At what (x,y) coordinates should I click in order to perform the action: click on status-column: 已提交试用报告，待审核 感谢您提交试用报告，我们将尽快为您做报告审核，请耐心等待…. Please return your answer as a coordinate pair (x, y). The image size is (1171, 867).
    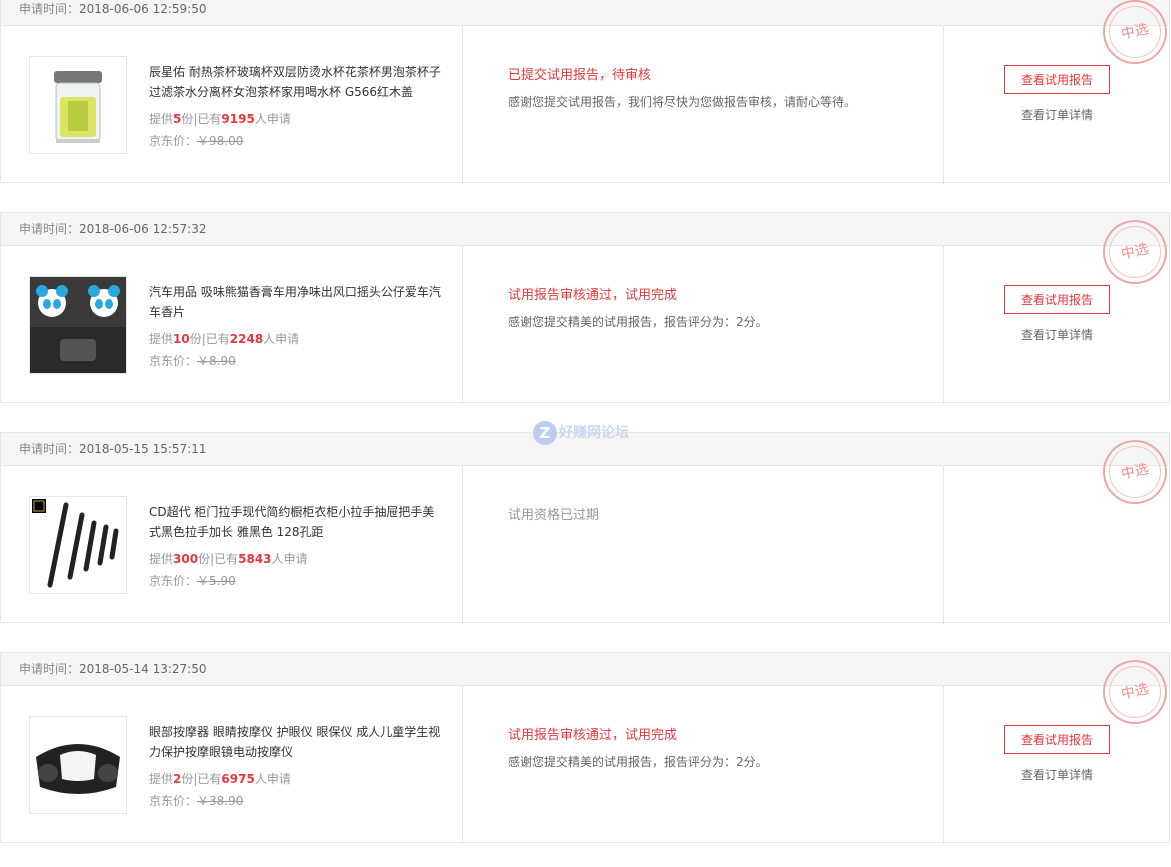
    Looking at the image, I should click on (703, 105).